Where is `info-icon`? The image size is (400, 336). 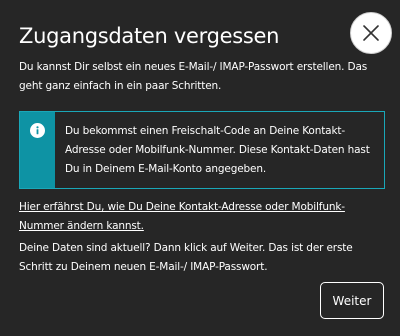
info-icon is located at coordinates (37, 130).